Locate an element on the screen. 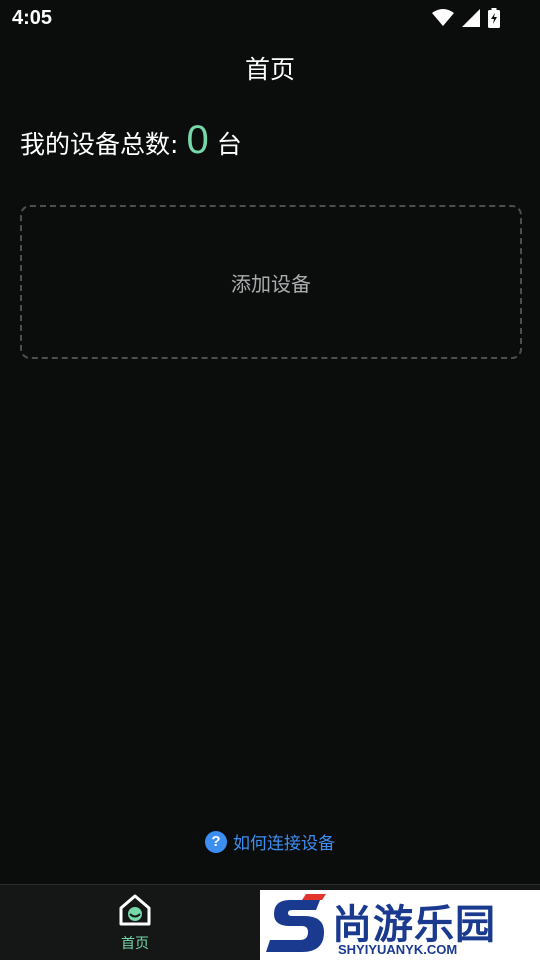  wifi-icon is located at coordinates (443, 18).